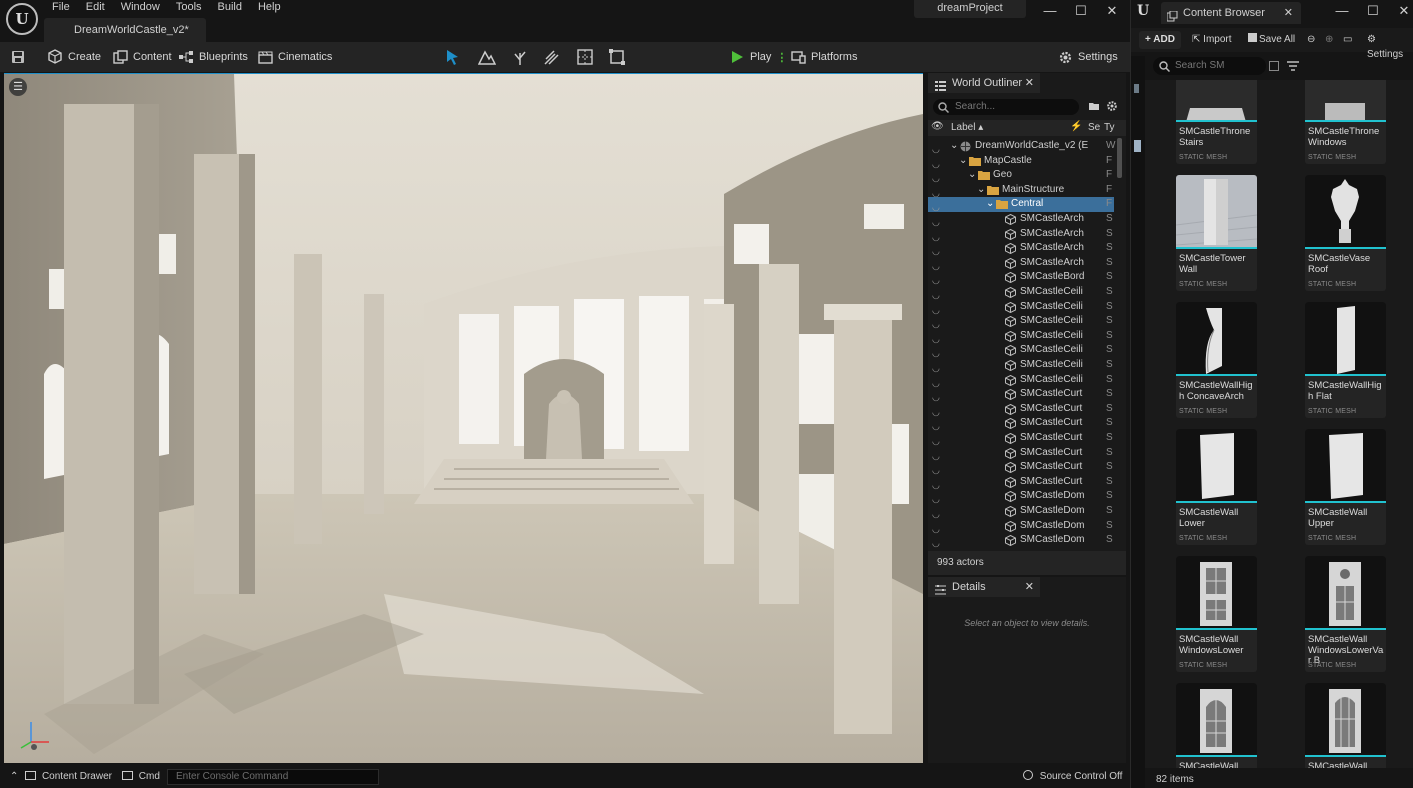 This screenshot has height=788, width=1413. I want to click on outliner-row: ◡ ⌄ DreamWorldCastle_v2 (E W, so click(1021, 146).